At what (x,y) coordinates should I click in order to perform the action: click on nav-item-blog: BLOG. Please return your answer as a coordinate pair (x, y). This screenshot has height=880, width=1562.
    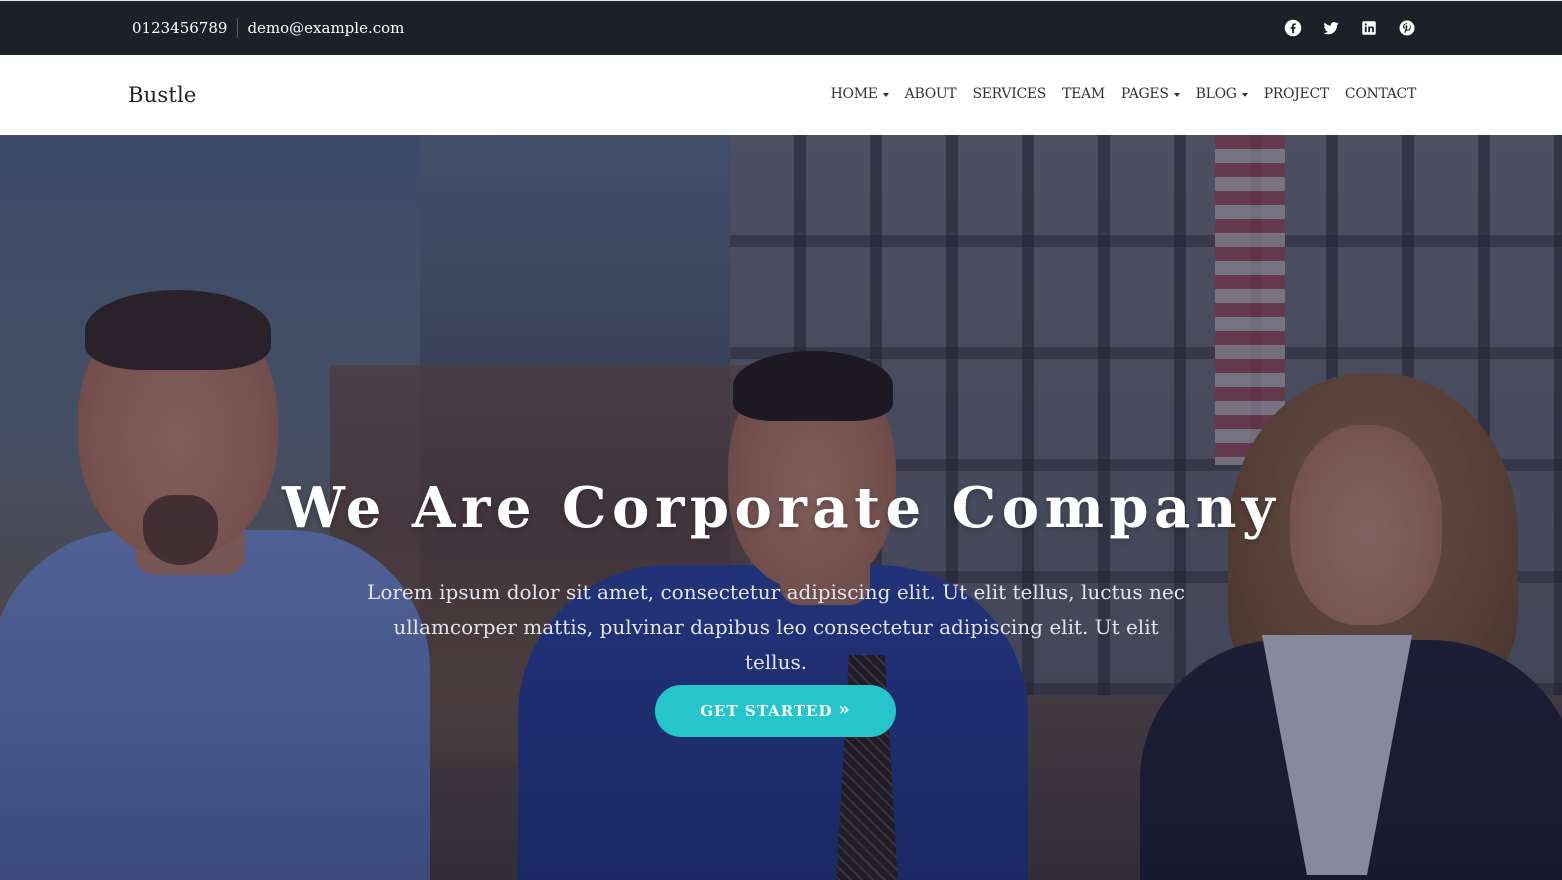
    Looking at the image, I should click on (1222, 94).